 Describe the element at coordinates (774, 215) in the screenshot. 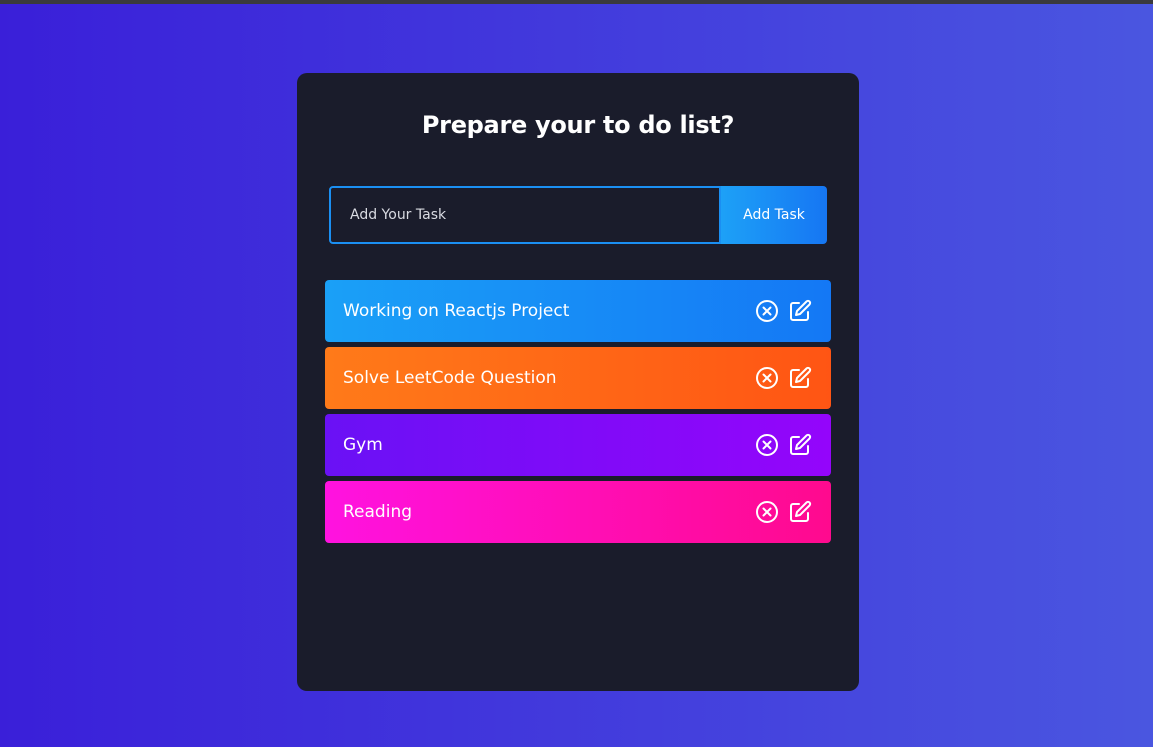

I see `add-task-button: Add Task` at that location.